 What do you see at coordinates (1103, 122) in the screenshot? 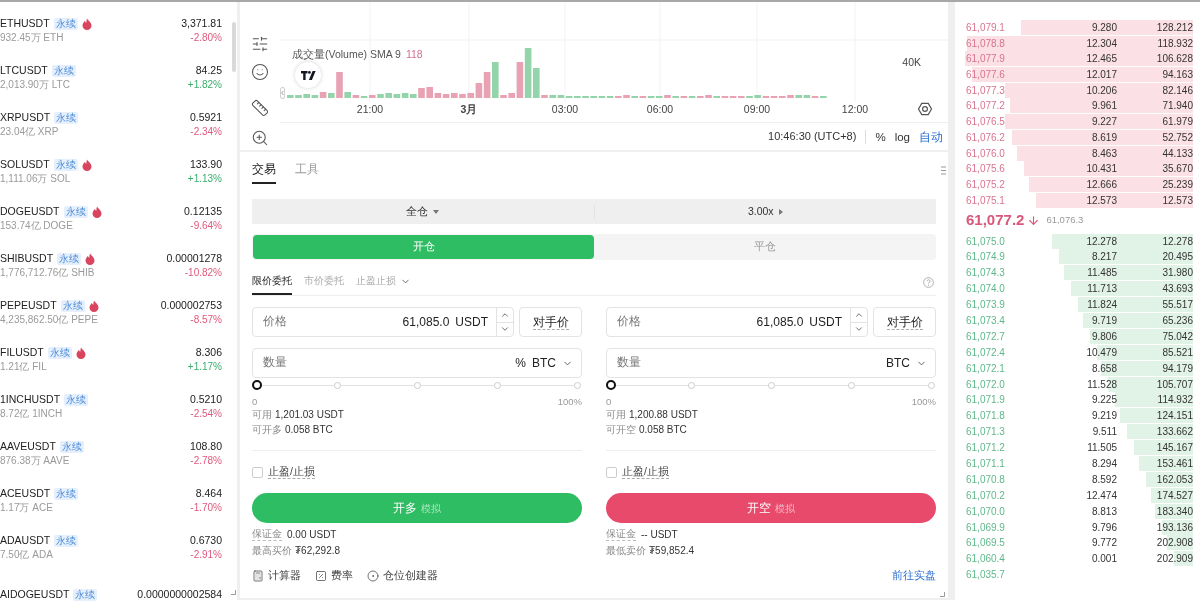
I see `ask-amount: 9.227` at bounding box center [1103, 122].